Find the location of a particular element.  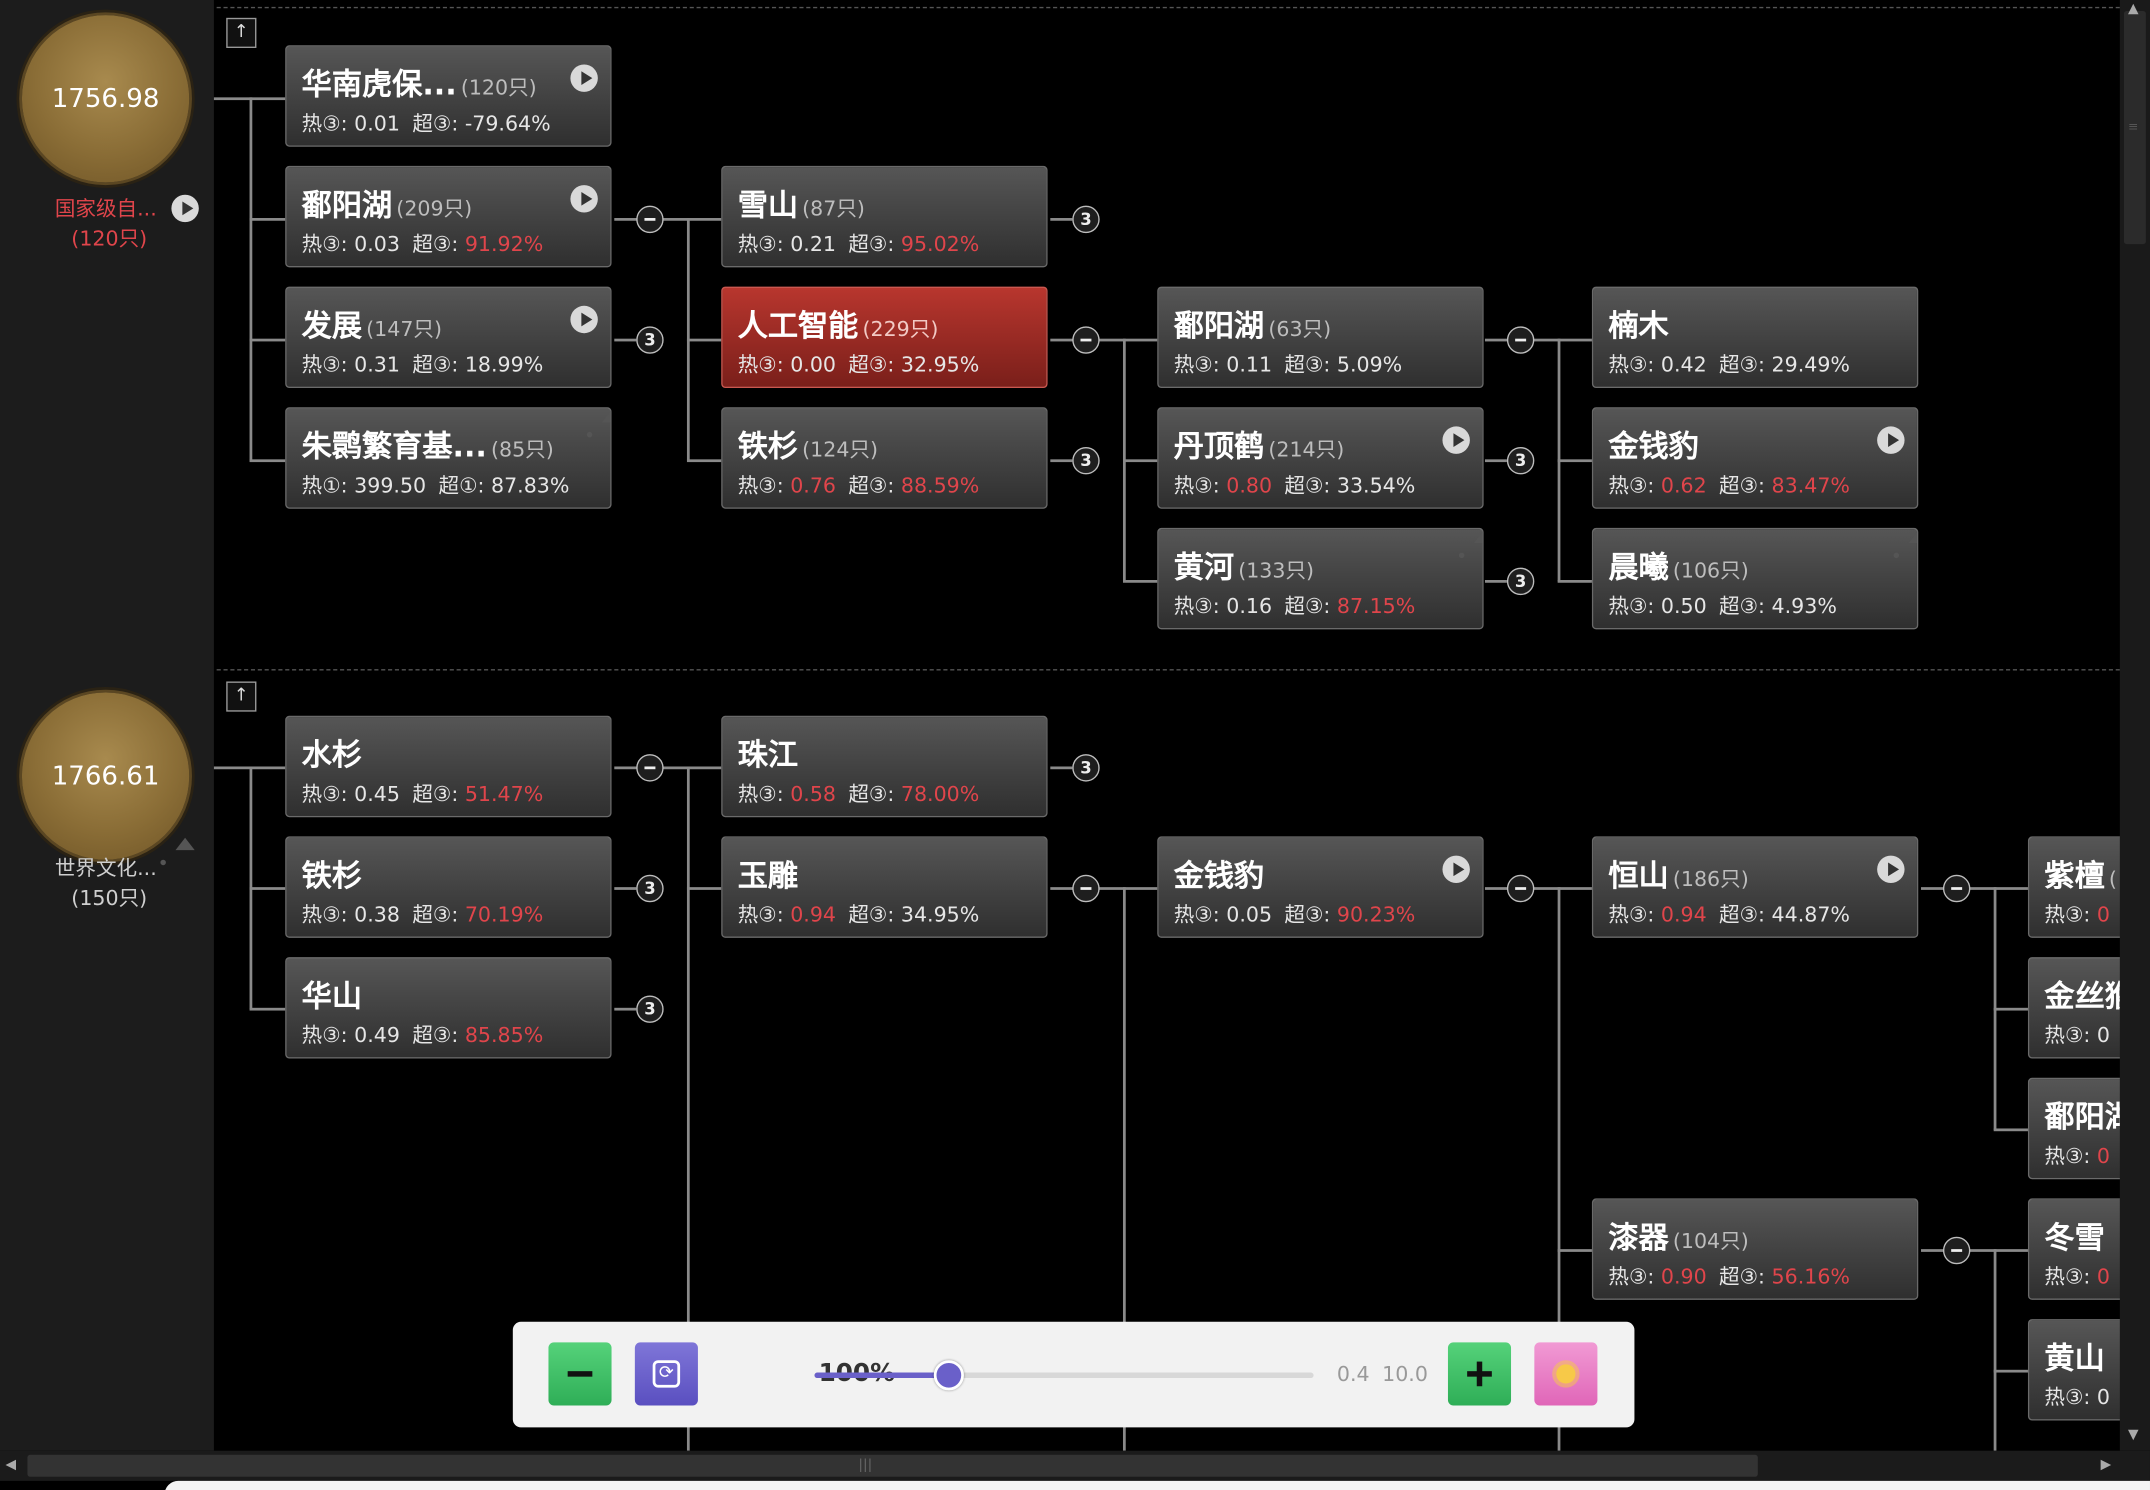

tree-node: 玉雕 热③: 0.94 超③: 34.95% is located at coordinates (884, 887).